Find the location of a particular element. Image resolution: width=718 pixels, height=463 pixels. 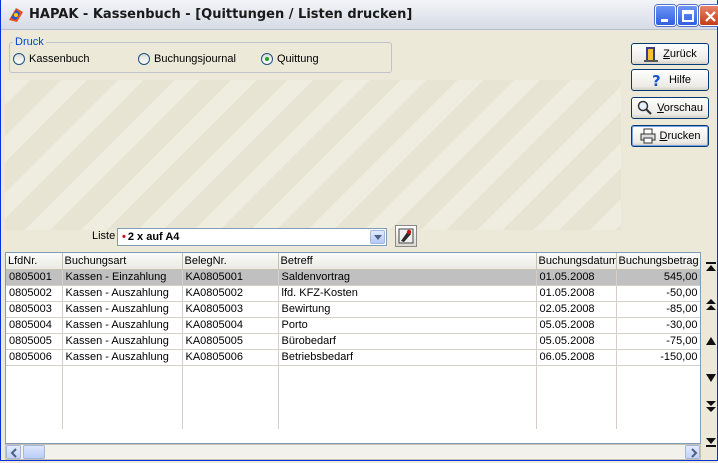

close-button is located at coordinates (708, 15).